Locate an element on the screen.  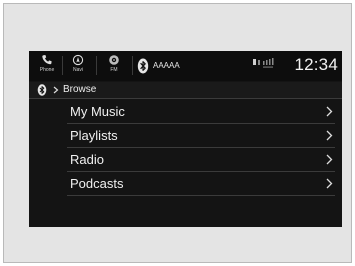
phone-icon is located at coordinates (47, 60).